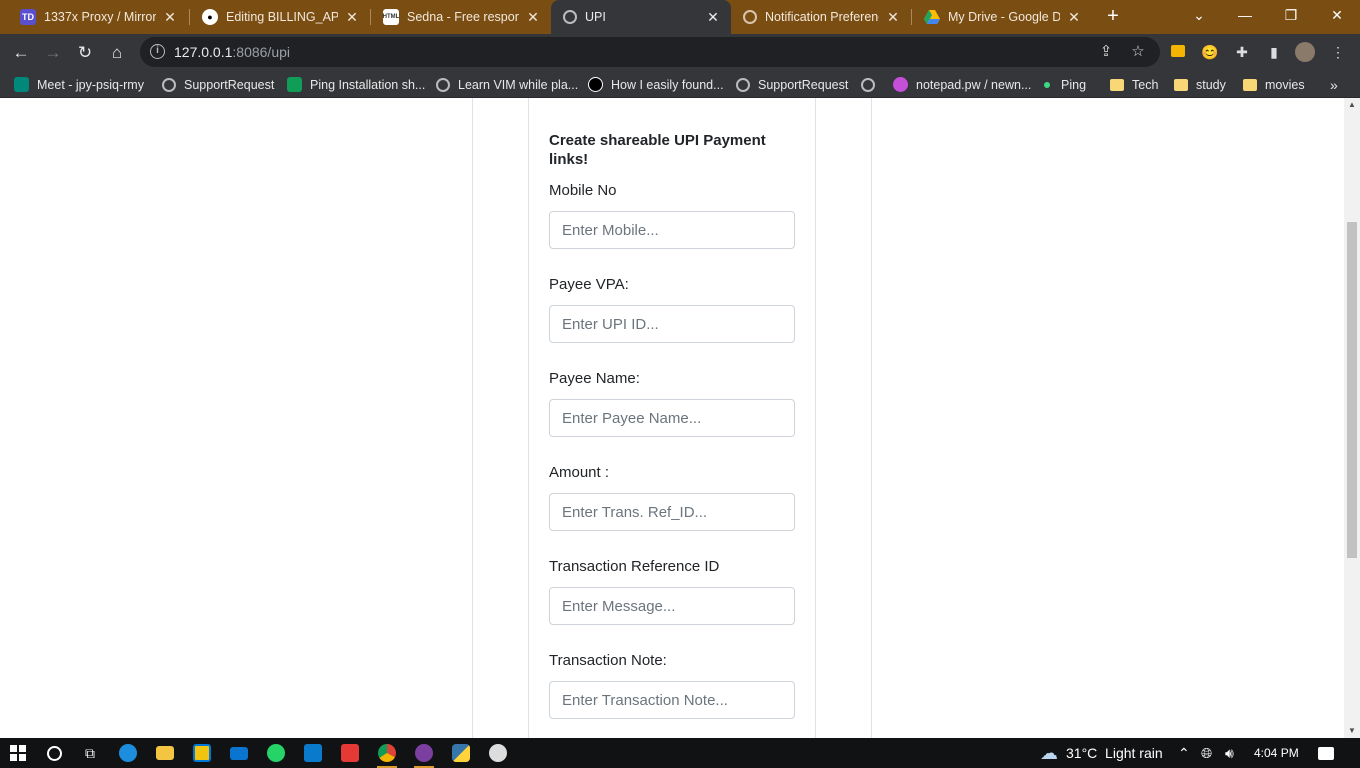 Image resolution: width=1360 pixels, height=768 pixels. I want to click on tab-title: Sedna - Free responsi, so click(463, 17).